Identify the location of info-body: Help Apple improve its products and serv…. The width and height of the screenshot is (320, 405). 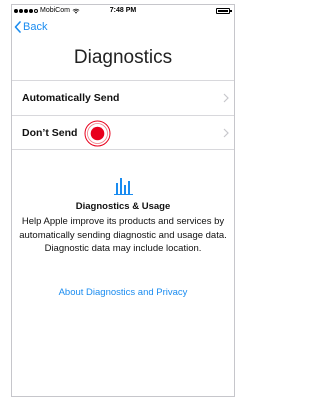
(123, 235).